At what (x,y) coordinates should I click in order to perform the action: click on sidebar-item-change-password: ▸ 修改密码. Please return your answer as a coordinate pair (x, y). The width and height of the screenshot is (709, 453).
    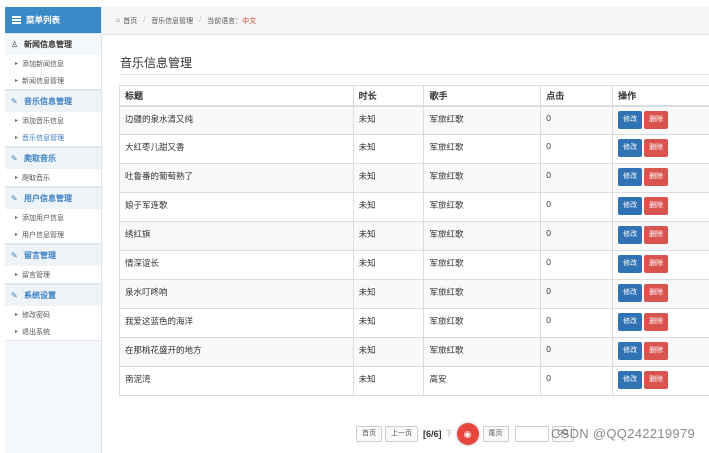
    Looking at the image, I should click on (53, 314).